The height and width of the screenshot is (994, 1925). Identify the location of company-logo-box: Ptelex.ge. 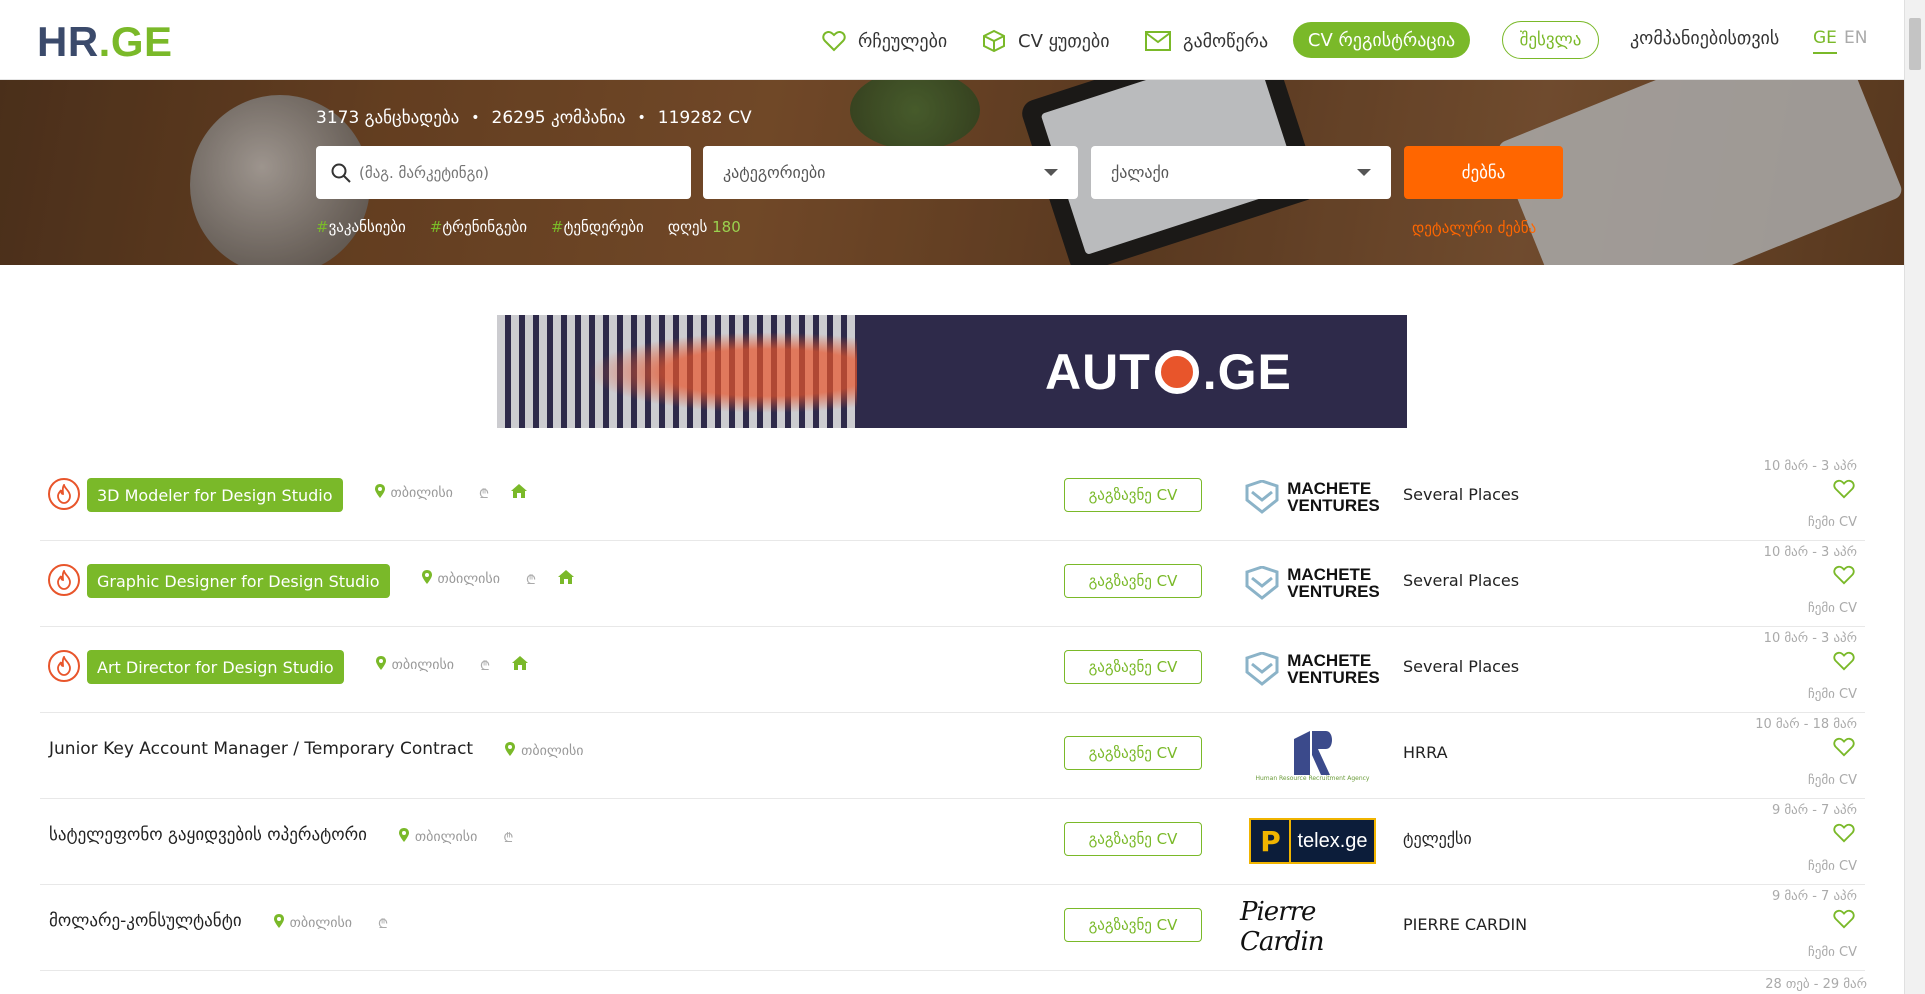
(1312, 841).